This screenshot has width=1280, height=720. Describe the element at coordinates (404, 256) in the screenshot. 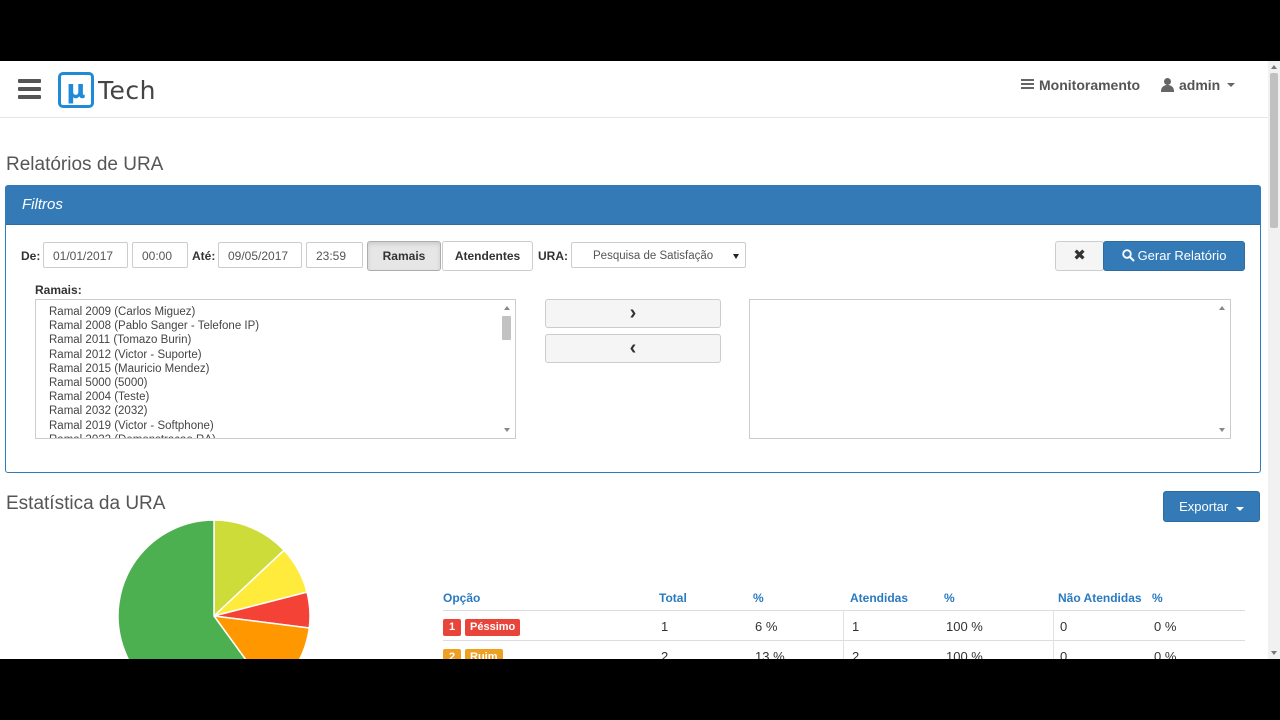

I see `ramais-toggle-button: Ramais` at that location.